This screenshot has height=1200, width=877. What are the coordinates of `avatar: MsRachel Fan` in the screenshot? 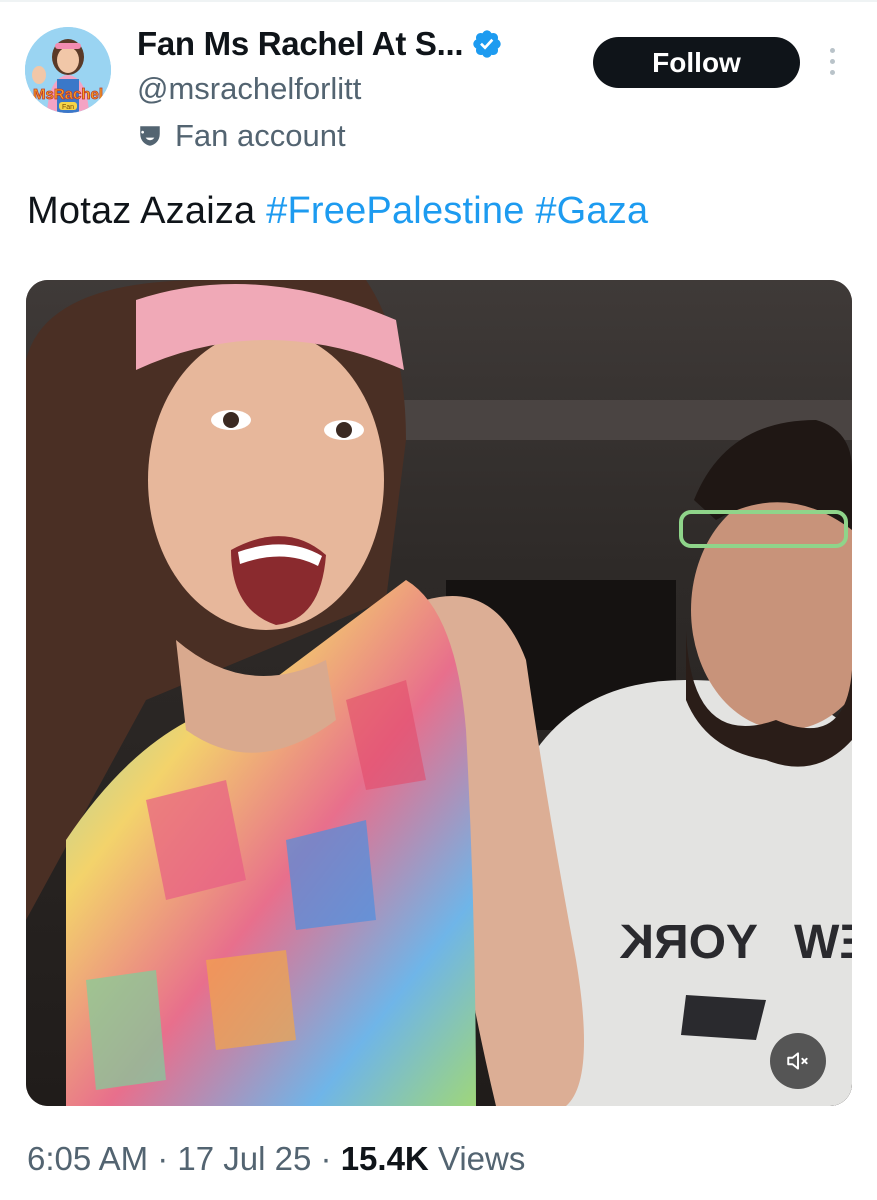 It's located at (68, 70).